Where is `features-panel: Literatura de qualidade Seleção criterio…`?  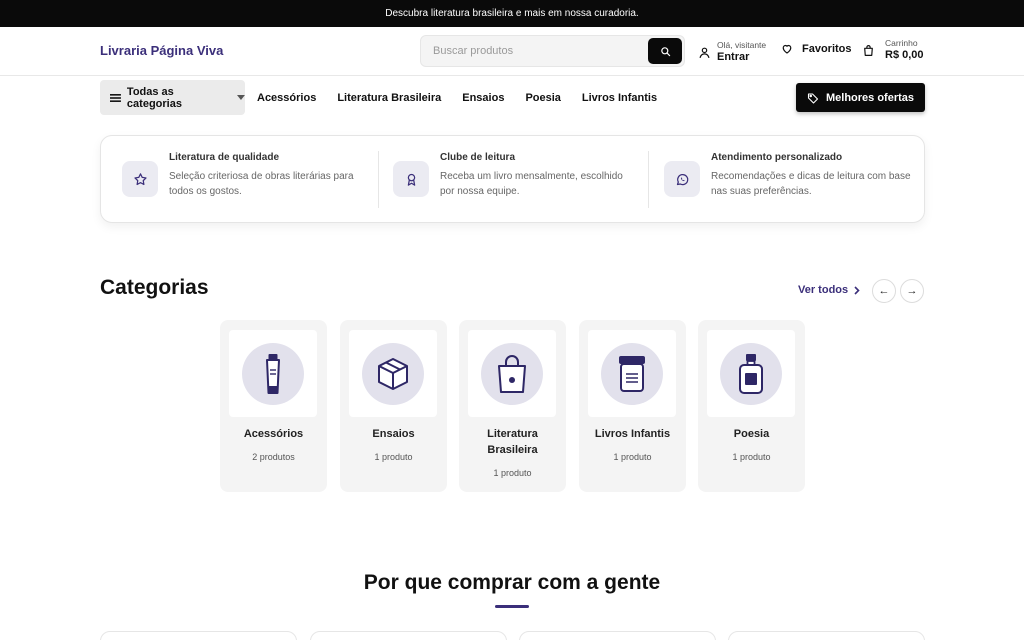
features-panel: Literatura de qualidade Seleção criterio… is located at coordinates (512, 179).